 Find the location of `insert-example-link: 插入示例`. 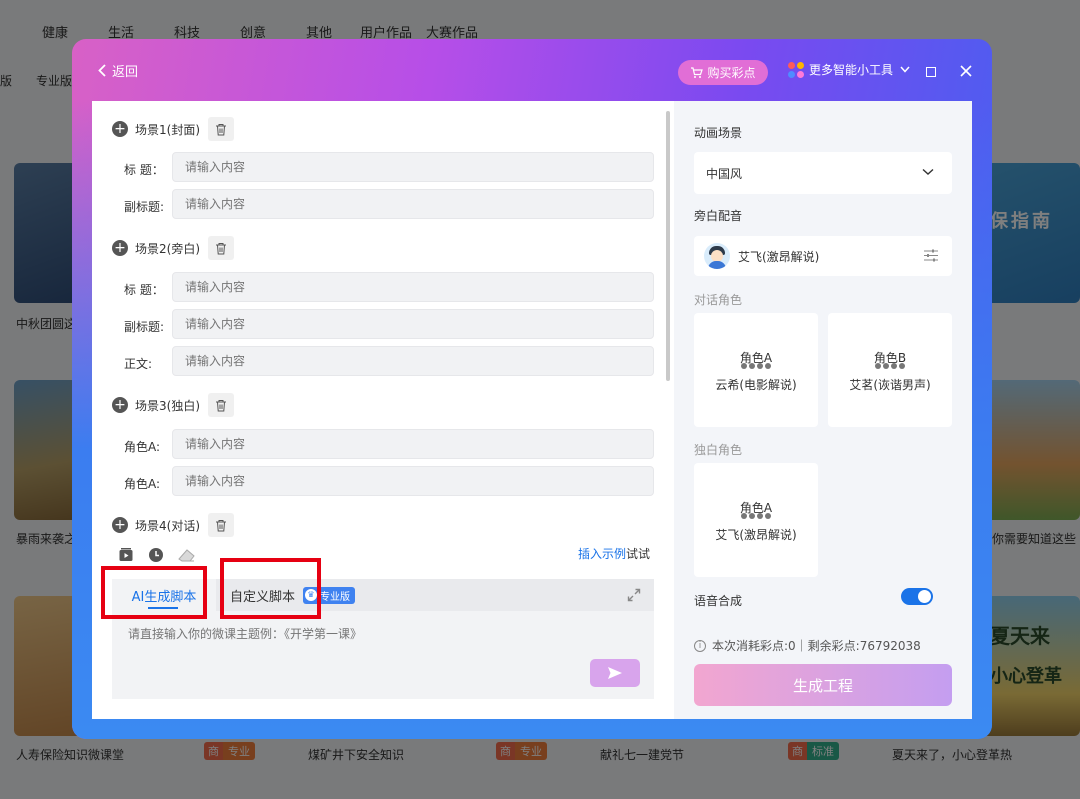

insert-example-link: 插入示例 is located at coordinates (602, 554).